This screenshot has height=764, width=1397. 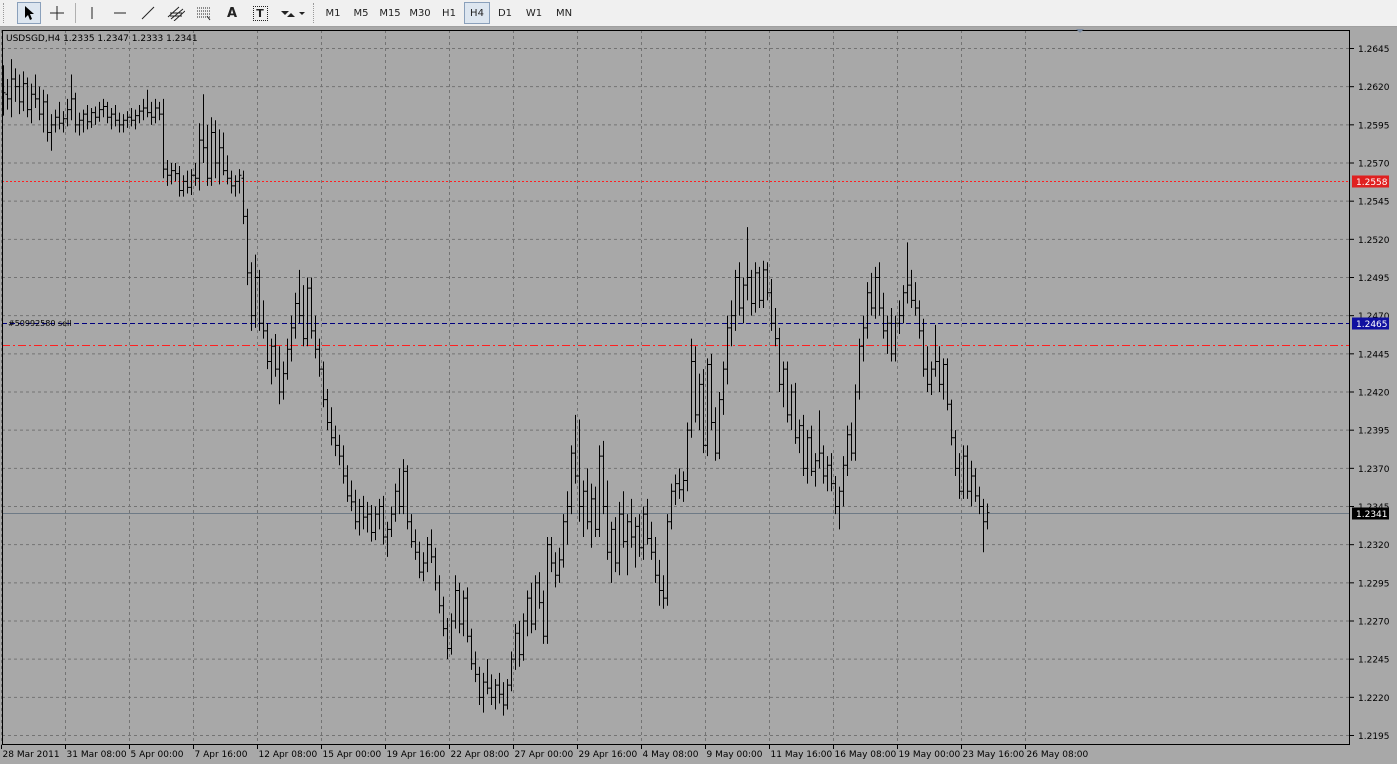 I want to click on text-label-glyph: T, so click(x=260, y=13).